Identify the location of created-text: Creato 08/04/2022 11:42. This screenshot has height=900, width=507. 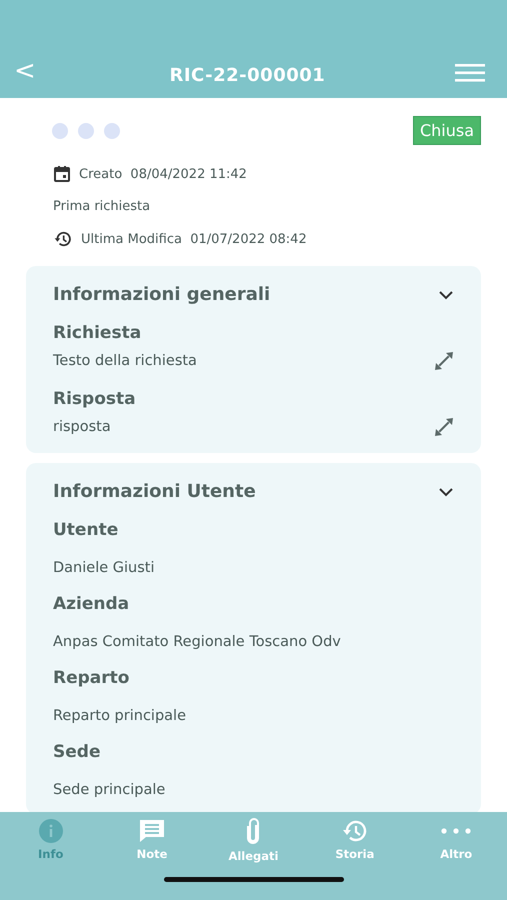
(163, 174).